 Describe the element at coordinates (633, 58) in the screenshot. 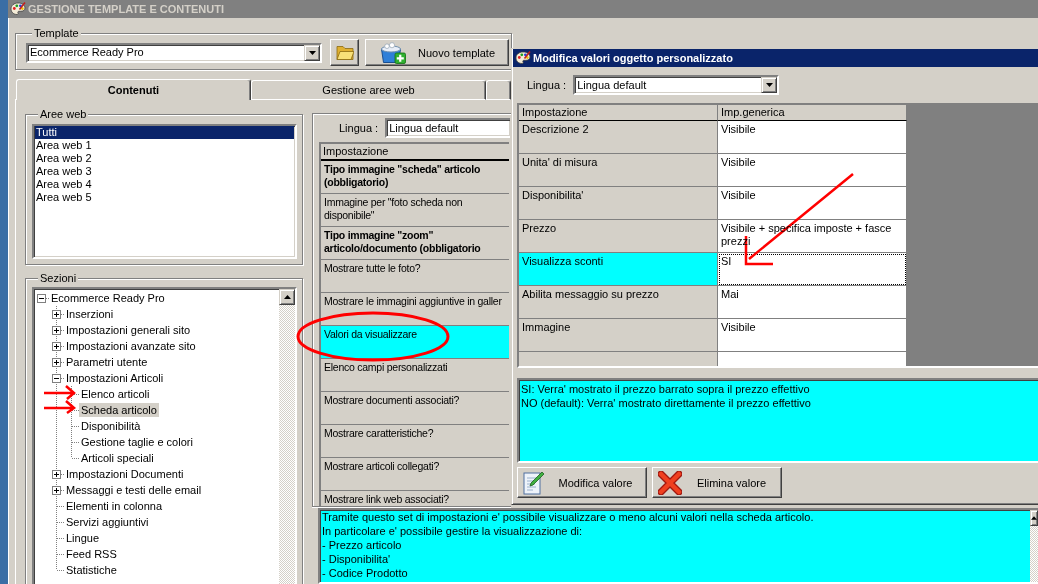

I see `window-title: Modifica valori oggetto personalizzato` at that location.